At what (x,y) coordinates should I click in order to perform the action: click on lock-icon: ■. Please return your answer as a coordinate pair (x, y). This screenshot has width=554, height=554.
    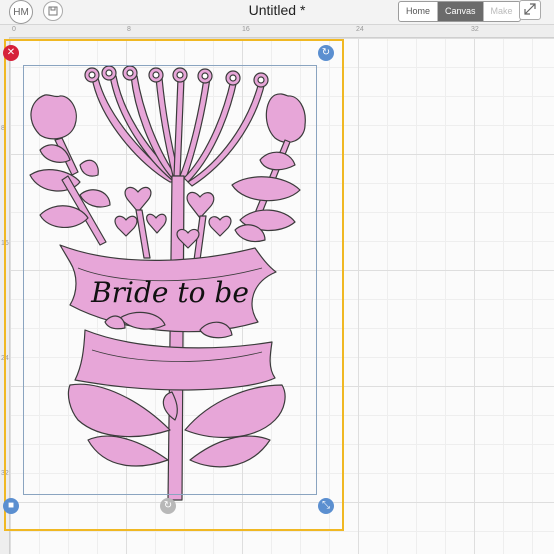
    Looking at the image, I should click on (11, 505).